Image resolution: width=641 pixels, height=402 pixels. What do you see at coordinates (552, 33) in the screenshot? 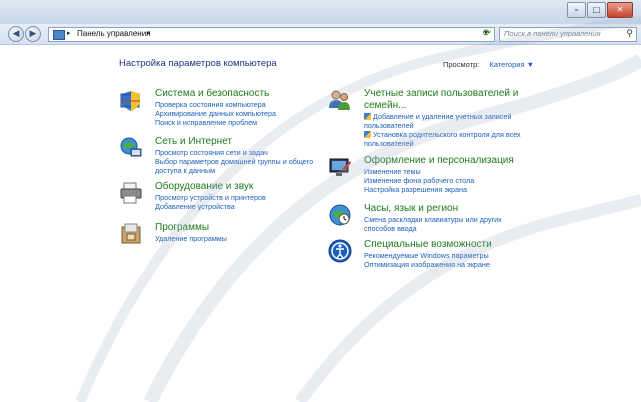
I see `search-placeholder: Поиск в панели управления` at bounding box center [552, 33].